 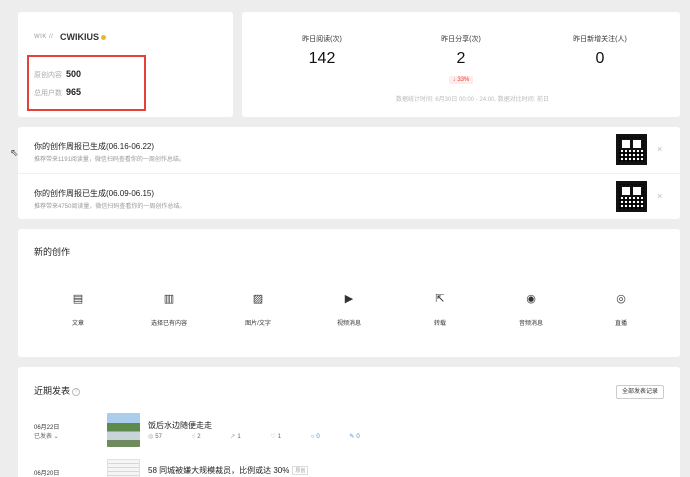 I want to click on video-icon: ▶, so click(x=349, y=299).